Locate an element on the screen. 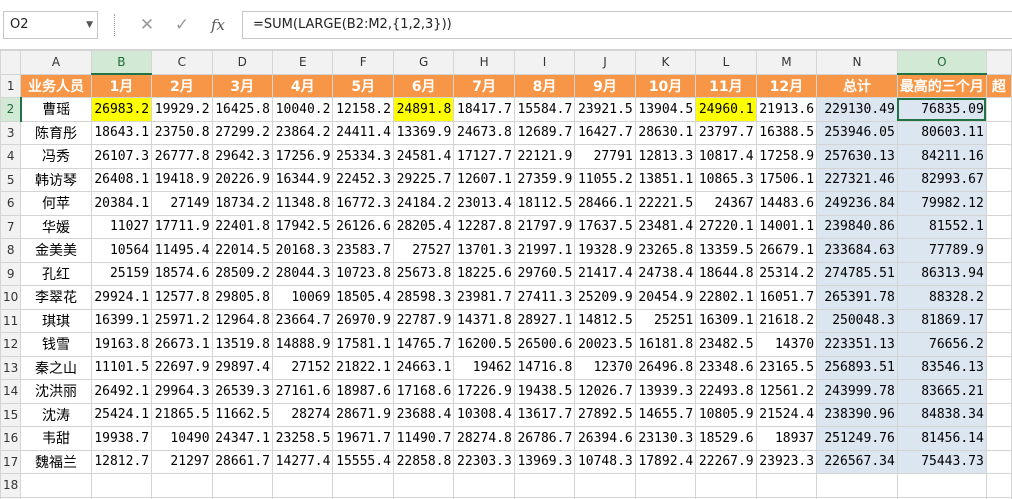 This screenshot has height=499, width=1012. data-cell: 27220.1 is located at coordinates (726, 226).